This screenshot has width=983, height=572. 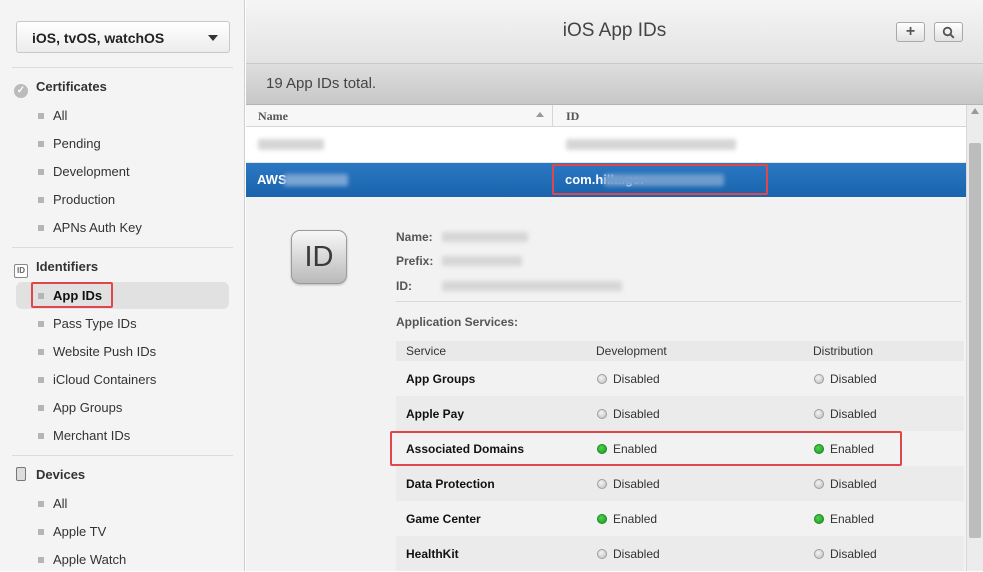 What do you see at coordinates (61, 474) in the screenshot?
I see `section-title: Devices` at bounding box center [61, 474].